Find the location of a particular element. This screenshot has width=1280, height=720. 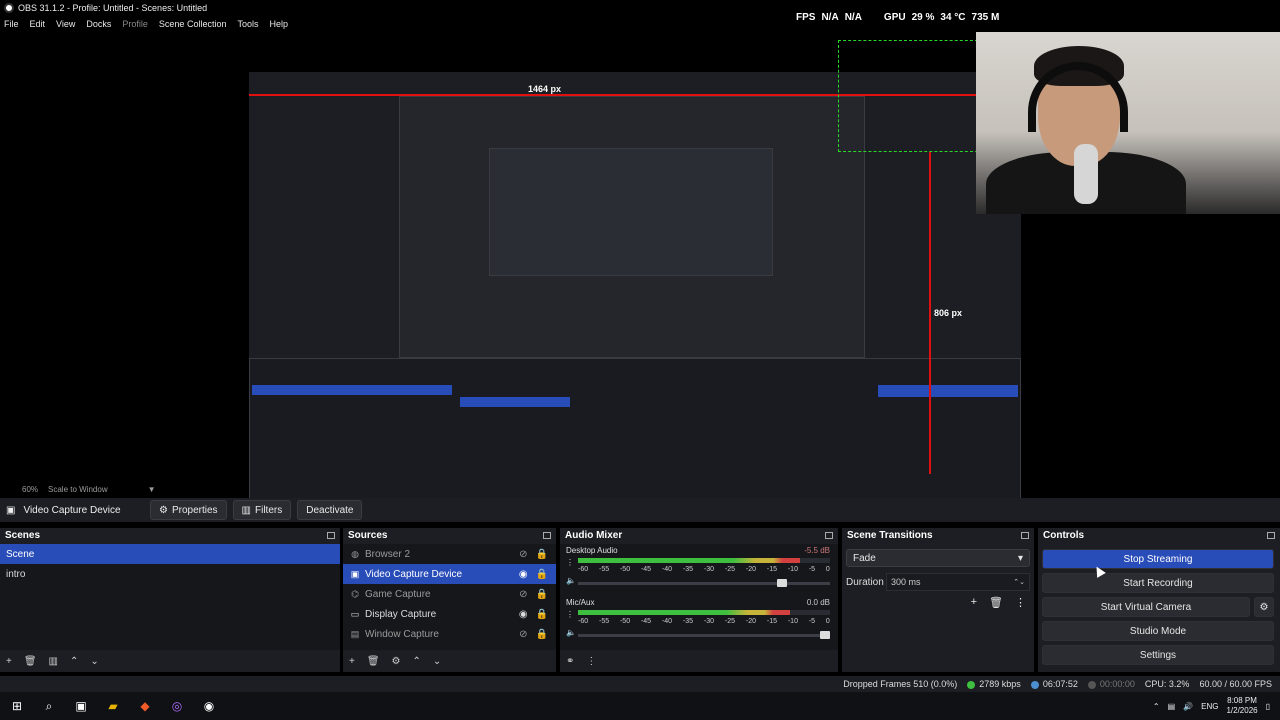

meter-tick: 0 is located at coordinates (827, 569).